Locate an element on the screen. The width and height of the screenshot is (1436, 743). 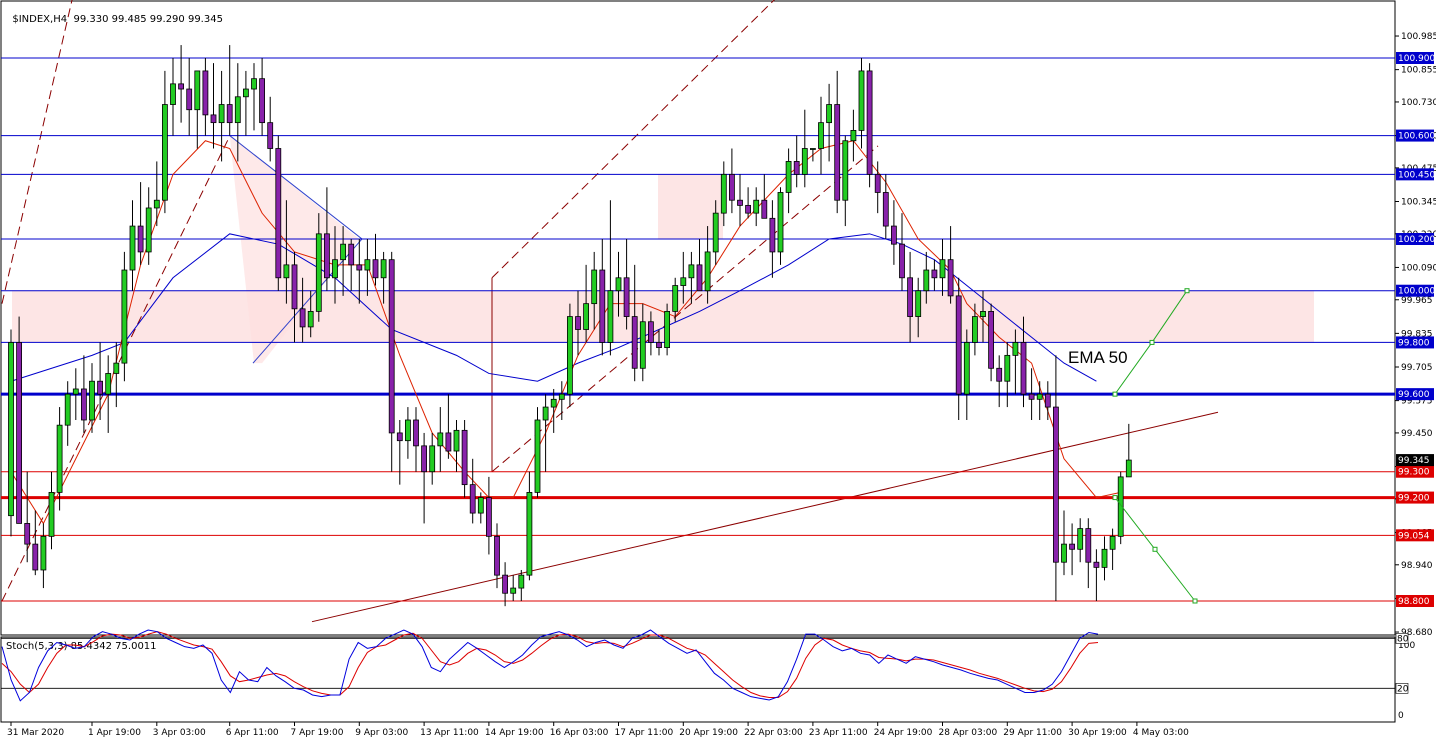
level-tag-label: 99.800 is located at coordinates (1414, 343).